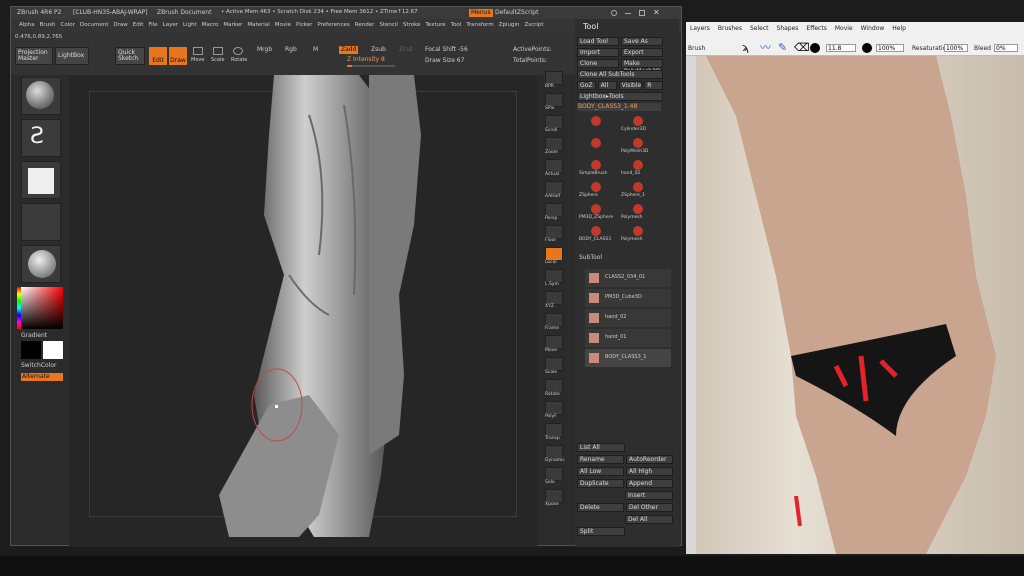 The height and width of the screenshot is (576, 1024). Describe the element at coordinates (620, 74) in the screenshot. I see `tool-button: Clone All SubTools` at that location.